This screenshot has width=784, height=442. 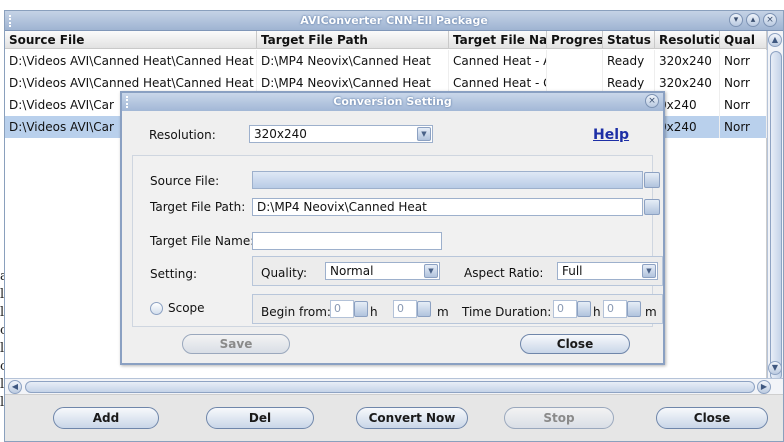 What do you see at coordinates (236, 344) in the screenshot?
I see `save-button: Save` at bounding box center [236, 344].